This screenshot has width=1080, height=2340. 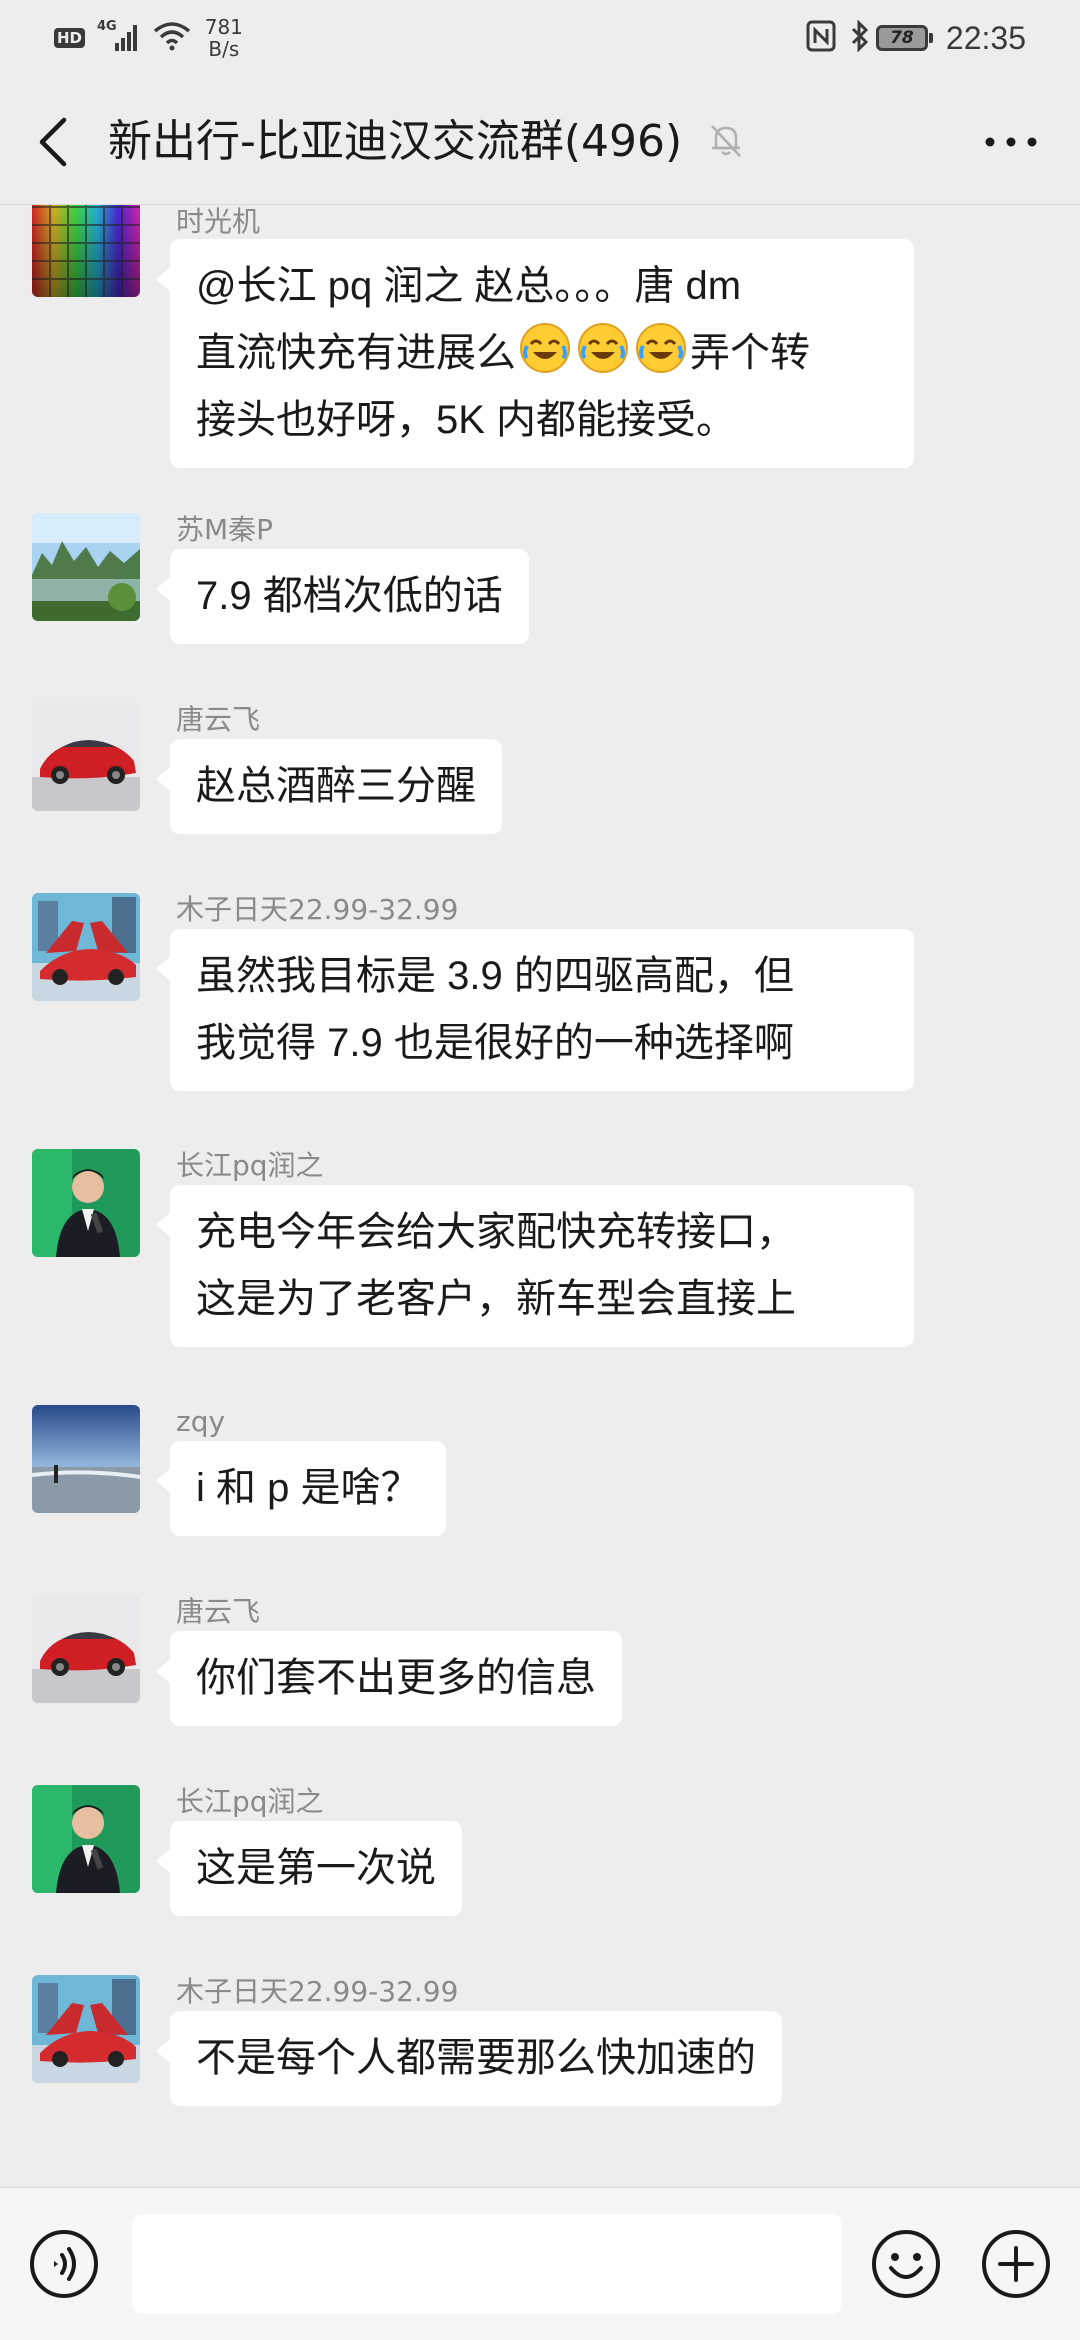 I want to click on message-text: 7.9 都档次低的话, so click(x=349, y=596).